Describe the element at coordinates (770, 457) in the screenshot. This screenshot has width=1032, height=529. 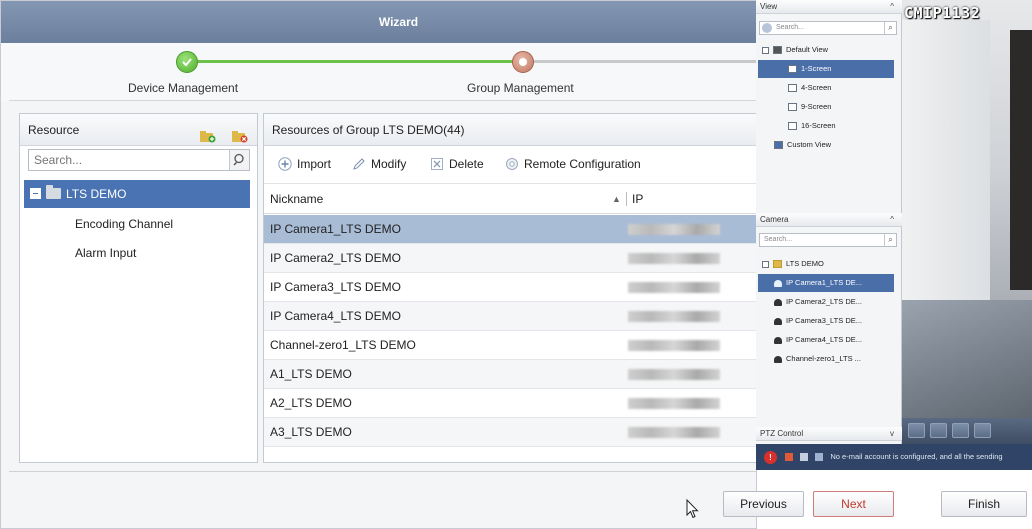
I see `alarm-icon: !` at that location.